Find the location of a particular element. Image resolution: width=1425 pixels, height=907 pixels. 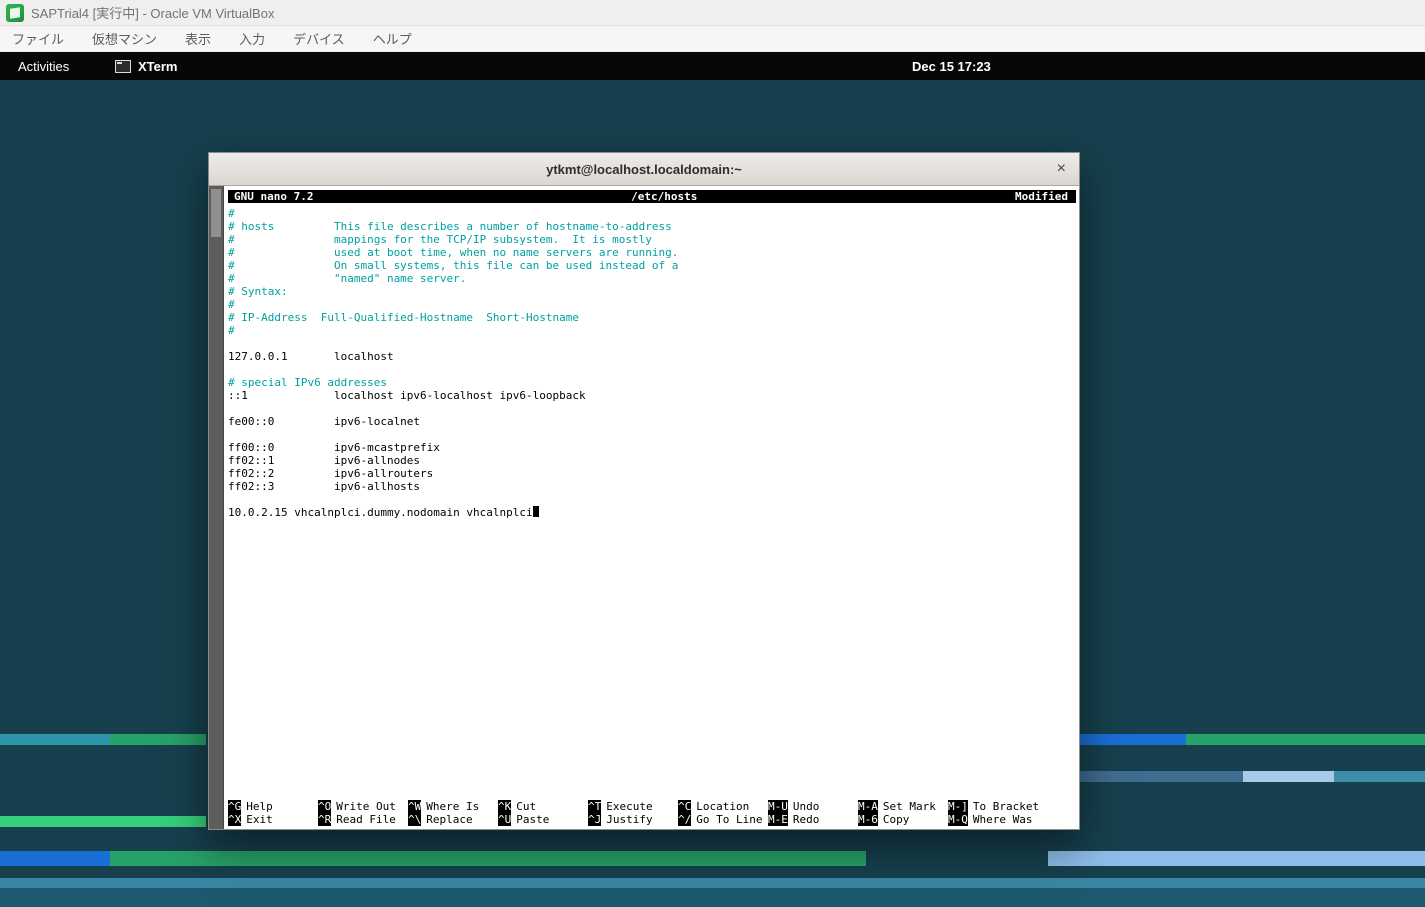

virtualbox-titlebar: SAPTrial4 [実行中] - Oracle VM VirtualBox is located at coordinates (712, 13).